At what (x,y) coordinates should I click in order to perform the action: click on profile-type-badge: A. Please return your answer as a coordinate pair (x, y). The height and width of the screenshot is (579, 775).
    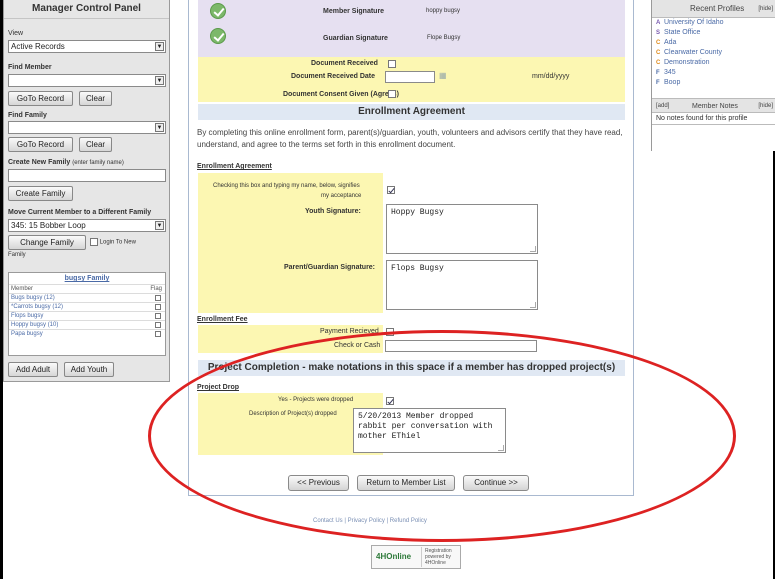
    Looking at the image, I should click on (658, 23).